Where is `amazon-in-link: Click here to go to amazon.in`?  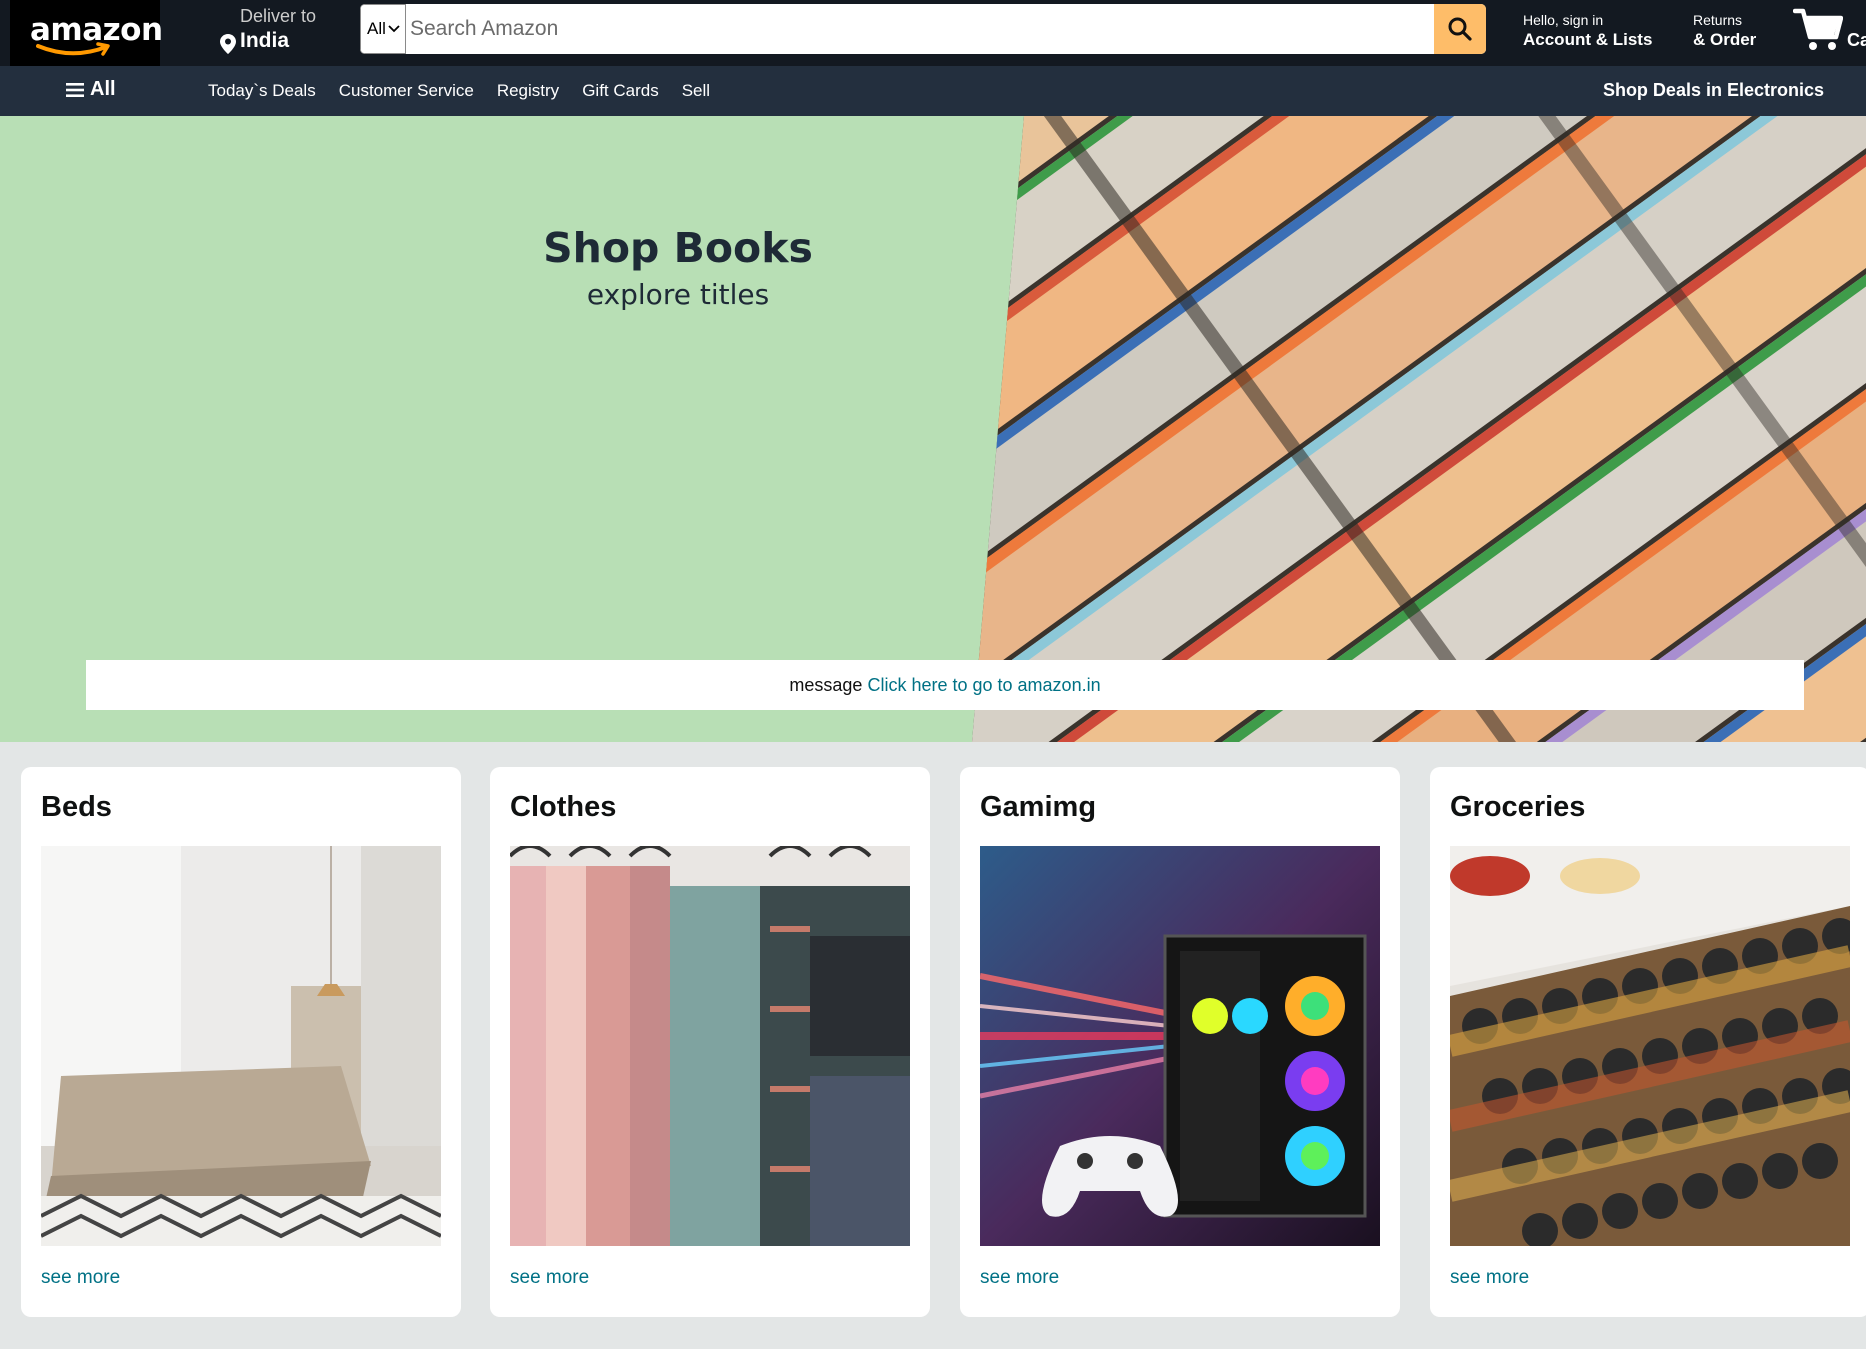
amazon-in-link: Click here to go to amazon.in is located at coordinates (983, 685).